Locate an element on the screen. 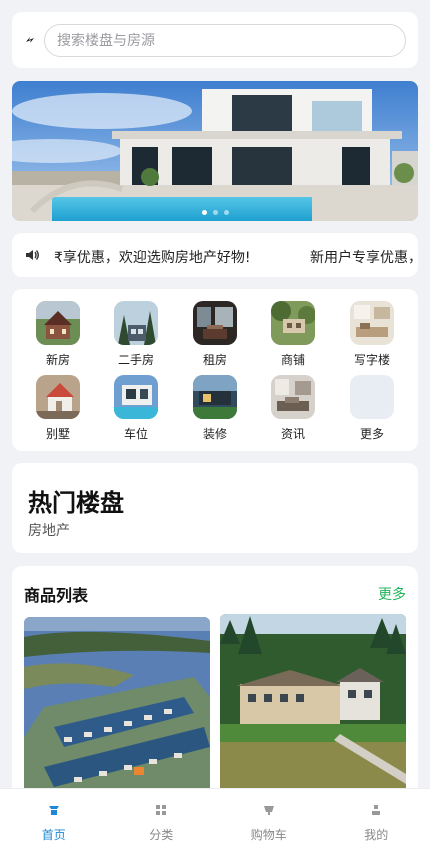 The height and width of the screenshot is (844, 430). category-label: 写字楼 is located at coordinates (371, 360).